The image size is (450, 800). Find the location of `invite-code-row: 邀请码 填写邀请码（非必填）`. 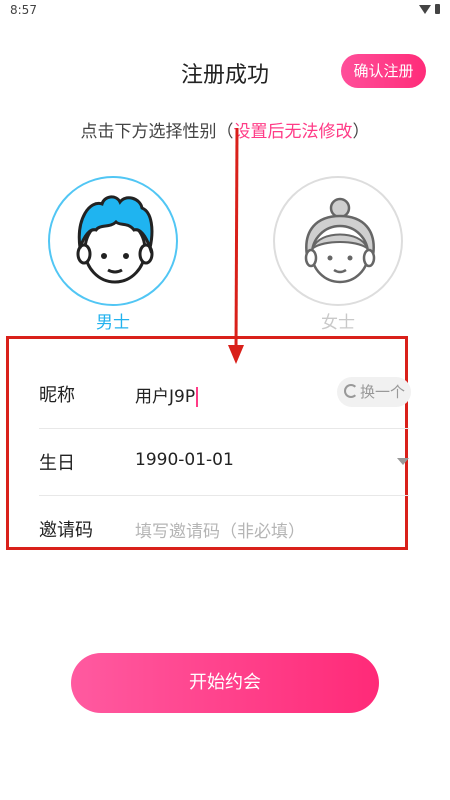

invite-code-row: 邀请码 填写邀请码（非必填） is located at coordinates (224, 528).